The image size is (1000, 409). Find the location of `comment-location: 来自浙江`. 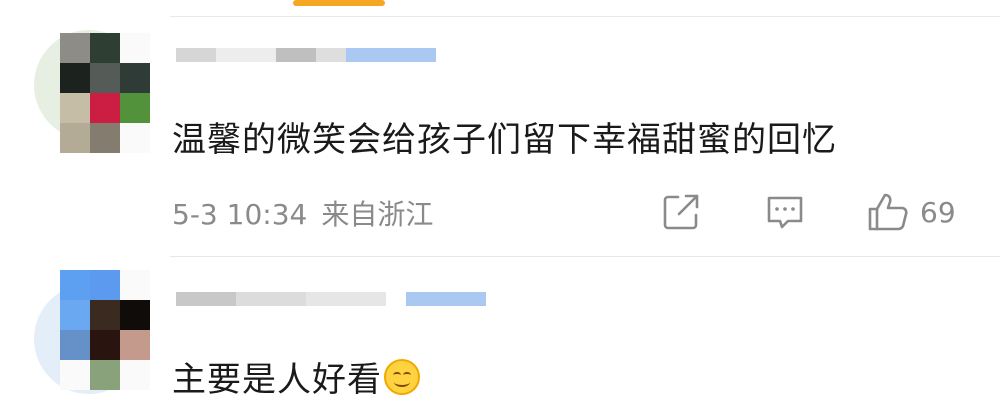

comment-location: 来自浙江 is located at coordinates (377, 214).